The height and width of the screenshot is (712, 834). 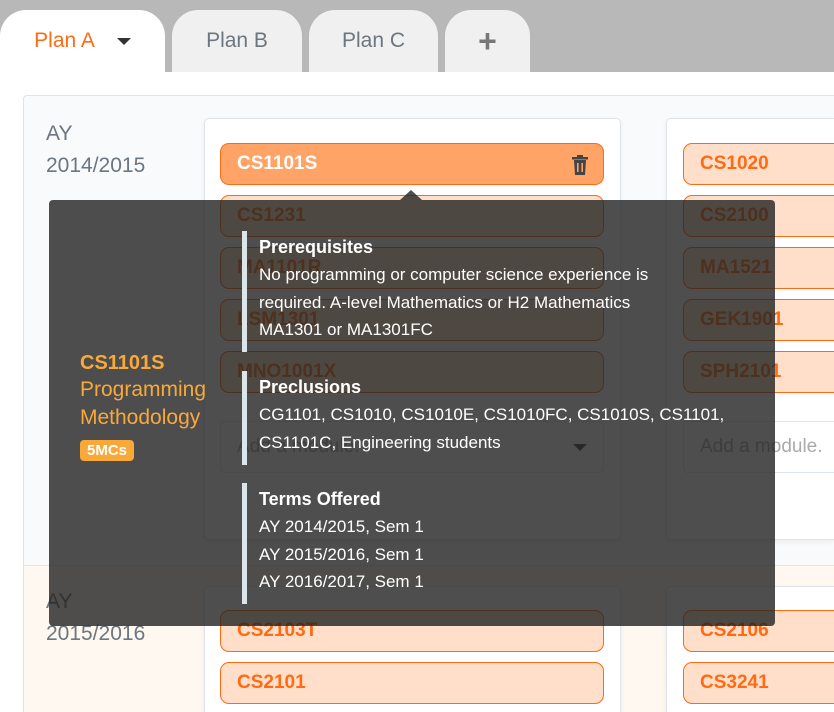 What do you see at coordinates (580, 447) in the screenshot?
I see `chevron-down-icon` at bounding box center [580, 447].